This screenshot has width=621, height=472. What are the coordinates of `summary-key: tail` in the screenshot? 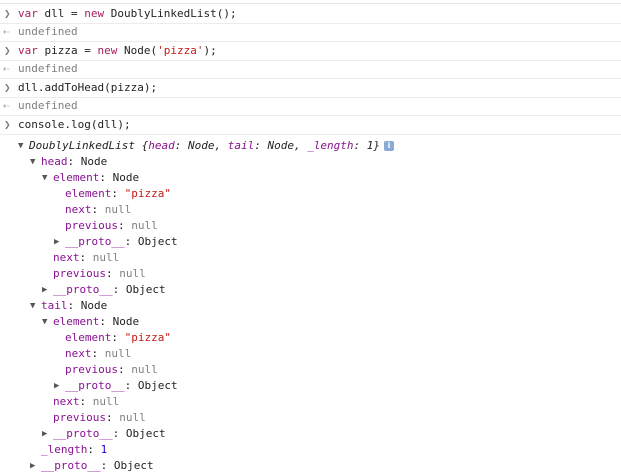 It's located at (241, 145).